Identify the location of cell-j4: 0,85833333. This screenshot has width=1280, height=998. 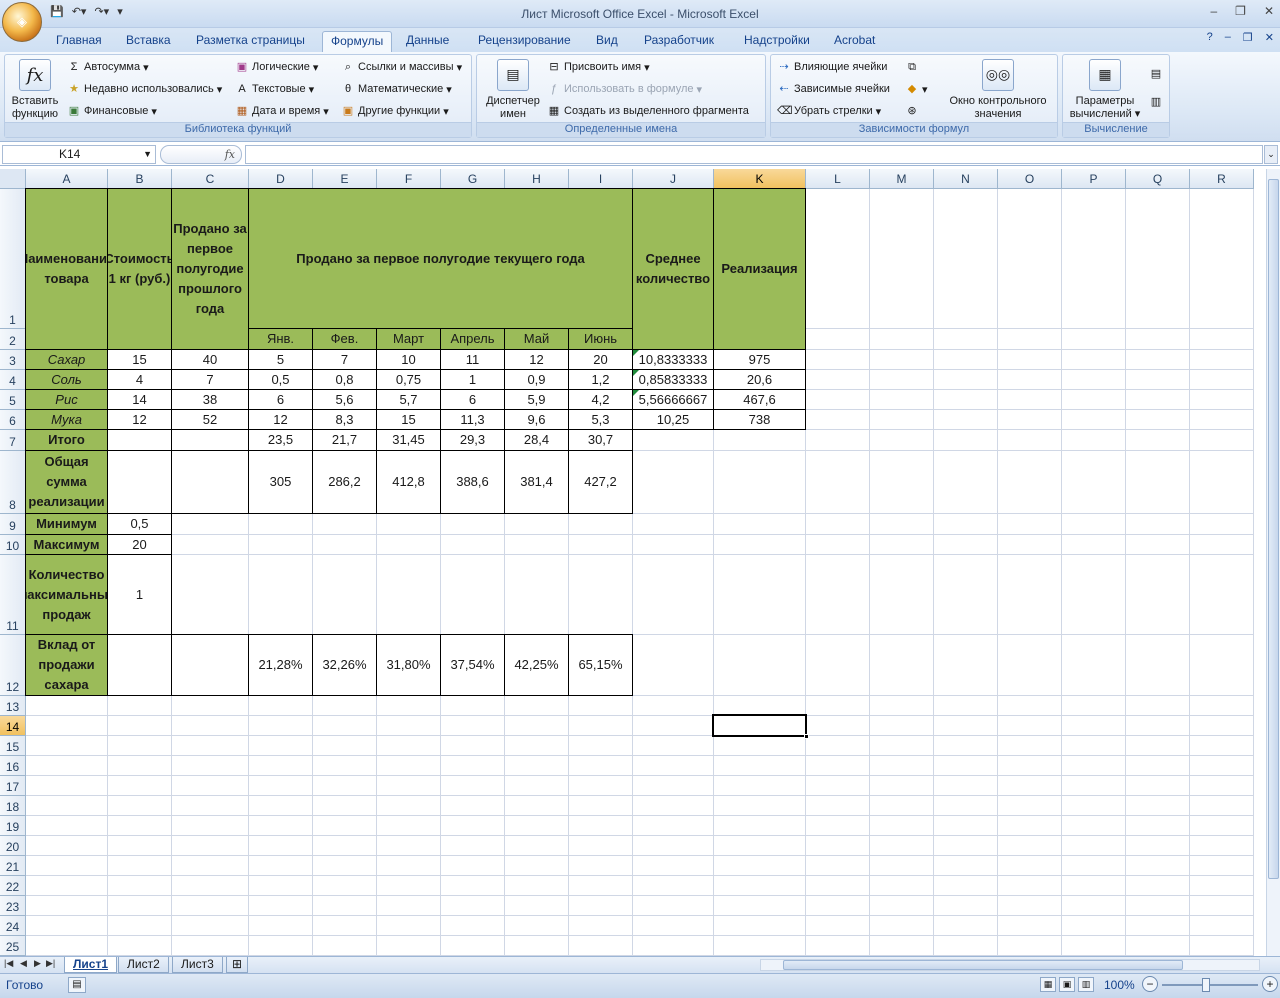
(673, 379).